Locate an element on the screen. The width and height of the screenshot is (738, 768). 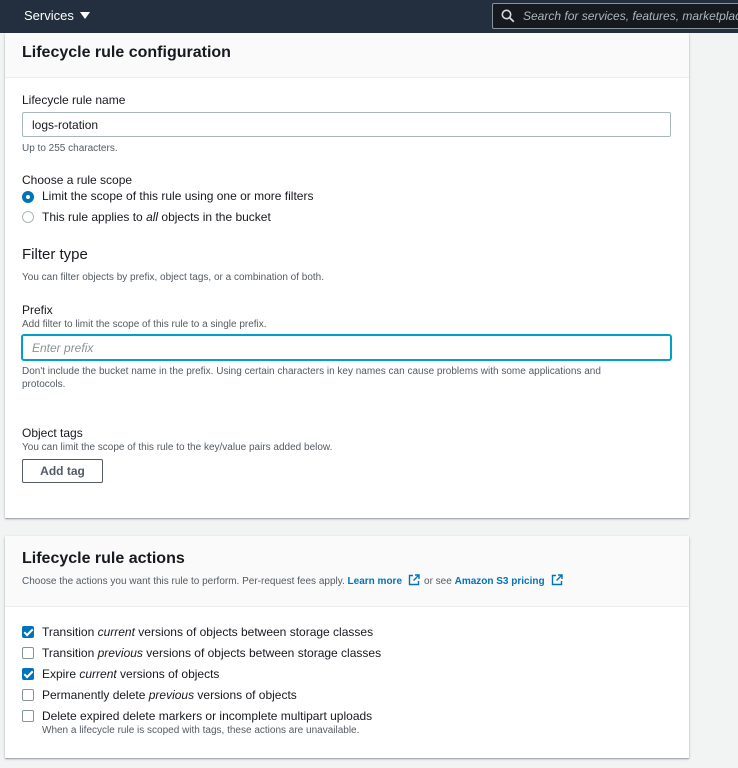
s3-pricing-link: Amazon S3 pricing is located at coordinates (511, 580).